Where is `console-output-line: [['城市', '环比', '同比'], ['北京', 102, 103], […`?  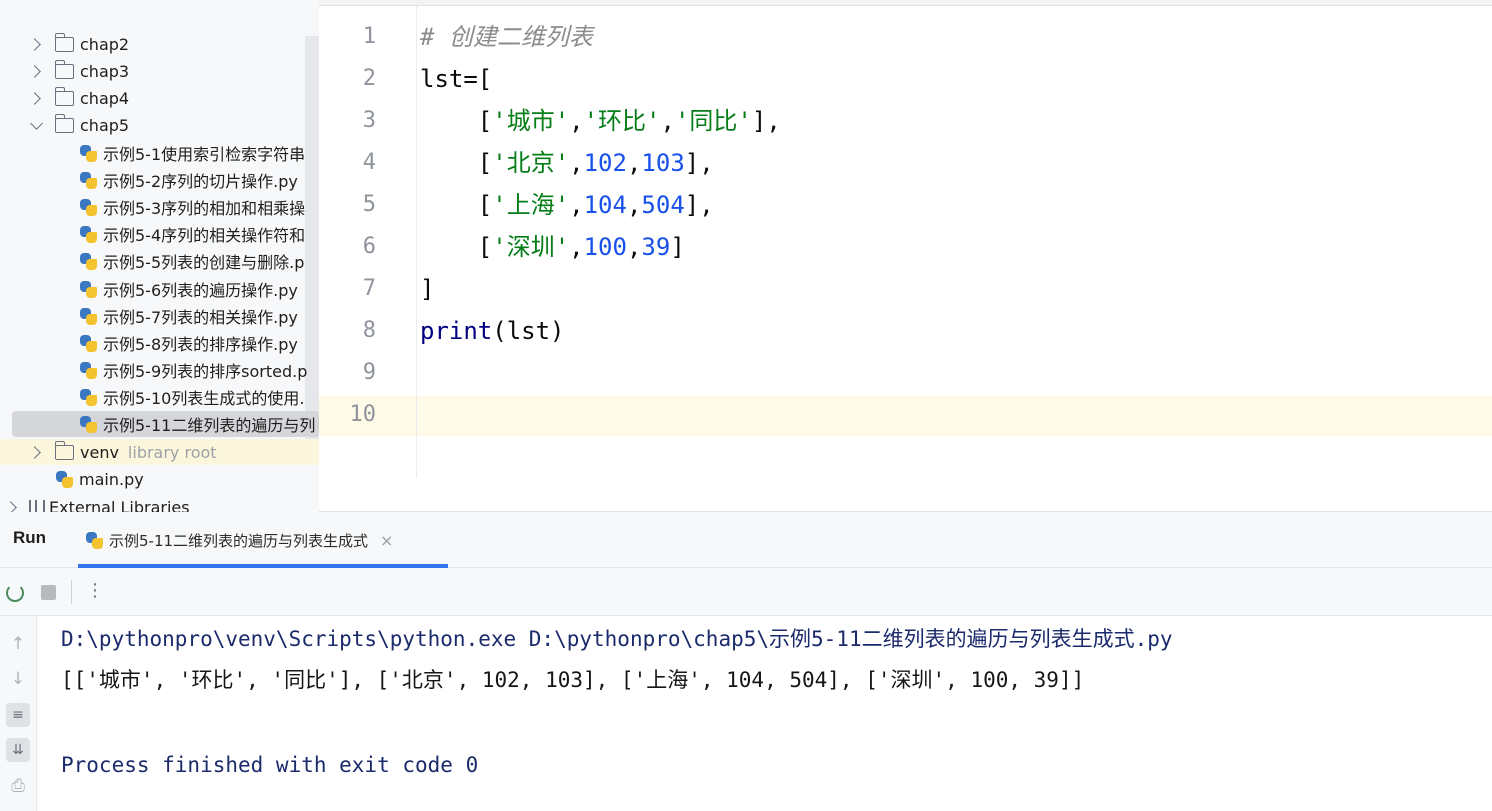
console-output-line: [['城市', '环比', '同比'], ['北京', 102, 103], [… is located at coordinates (573, 680).